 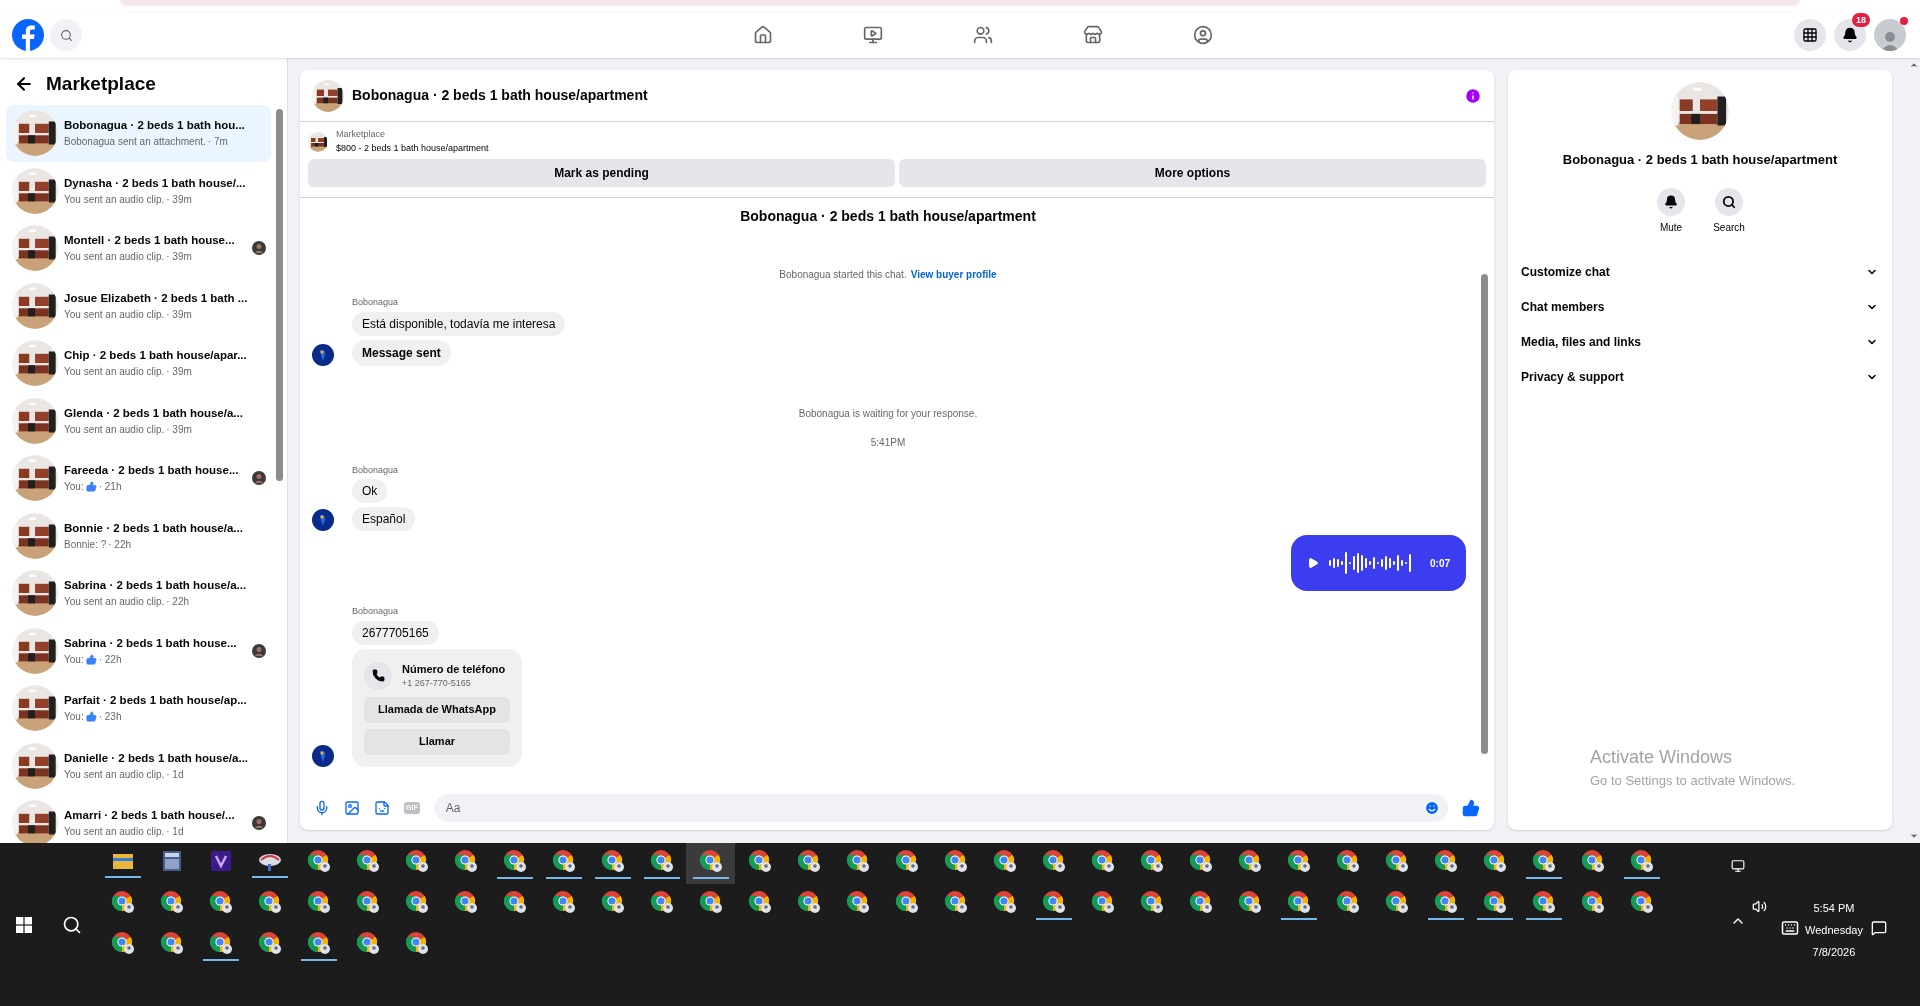 I want to click on listing-action-button: More options, so click(x=1192, y=173).